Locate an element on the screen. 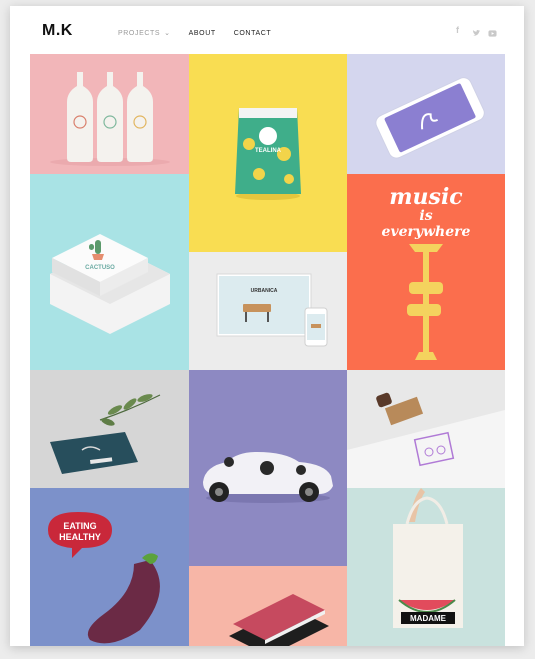 The width and height of the screenshot is (535, 659). main-nav: PROJECTS ⌄ ABOUT CONTACT is located at coordinates (203, 33).